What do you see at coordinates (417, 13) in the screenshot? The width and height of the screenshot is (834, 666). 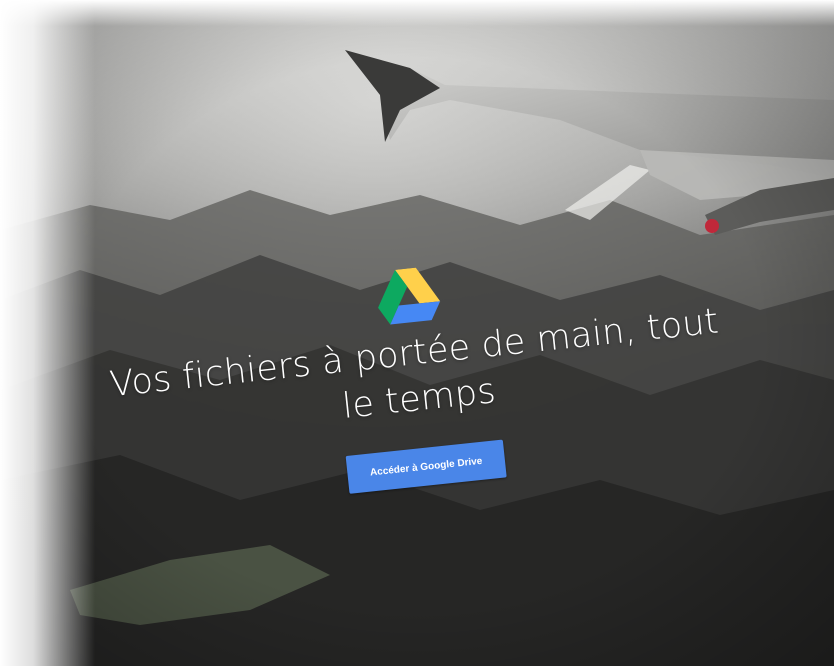 I see `top-edge-fade` at bounding box center [417, 13].